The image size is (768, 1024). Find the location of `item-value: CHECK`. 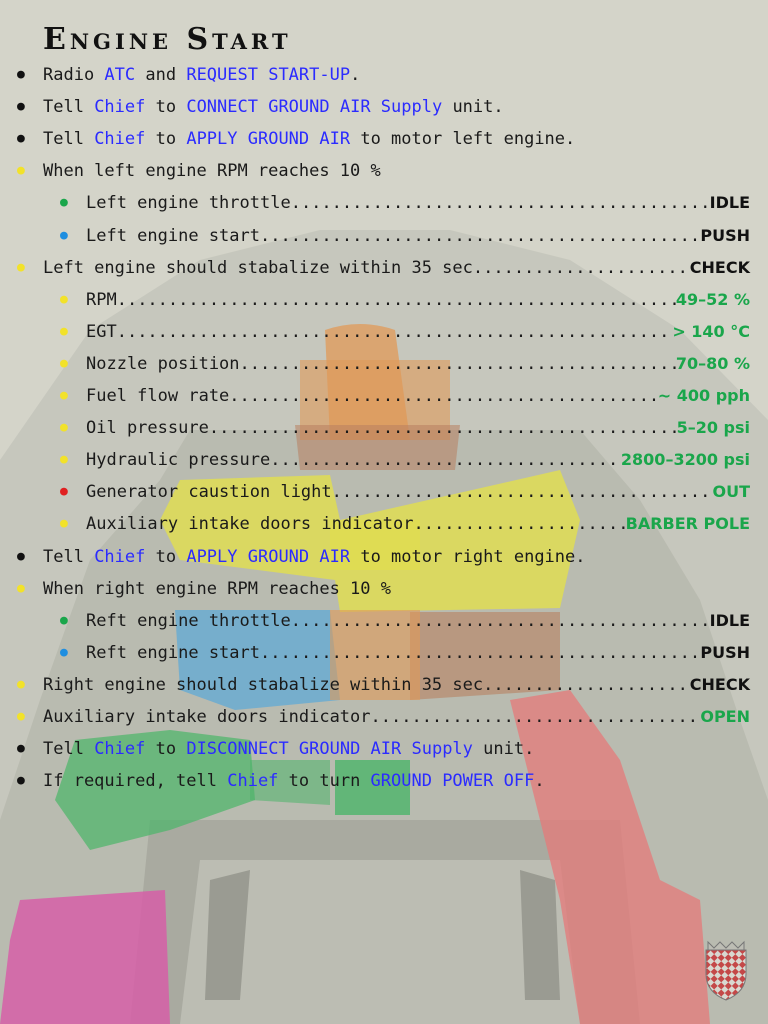

item-value: CHECK is located at coordinates (719, 684).